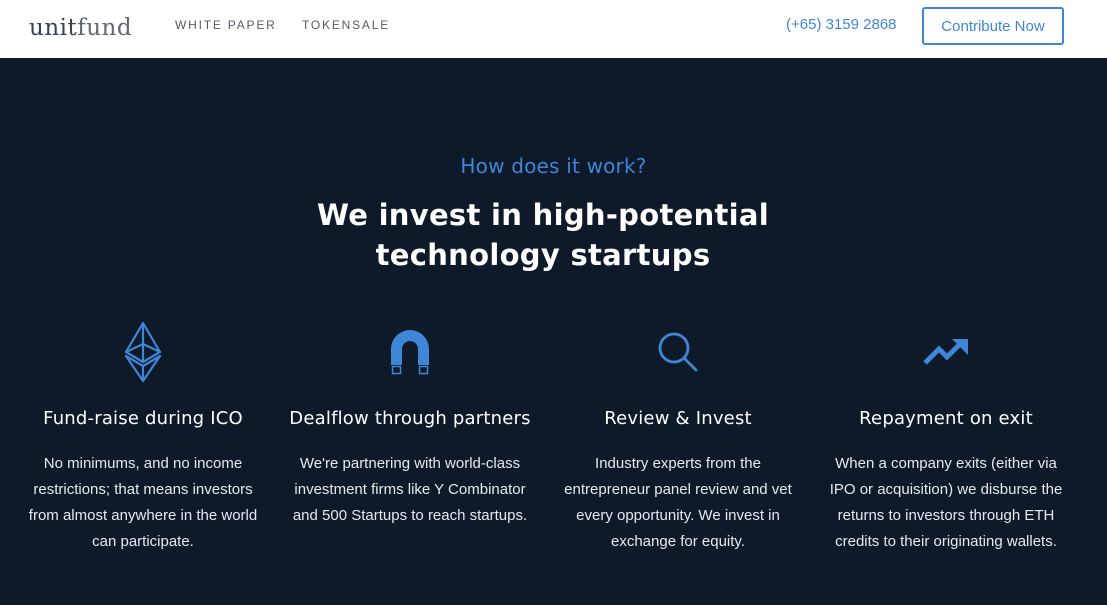 This screenshot has width=1107, height=605. Describe the element at coordinates (410, 352) in the screenshot. I see `magnet-icon` at that location.